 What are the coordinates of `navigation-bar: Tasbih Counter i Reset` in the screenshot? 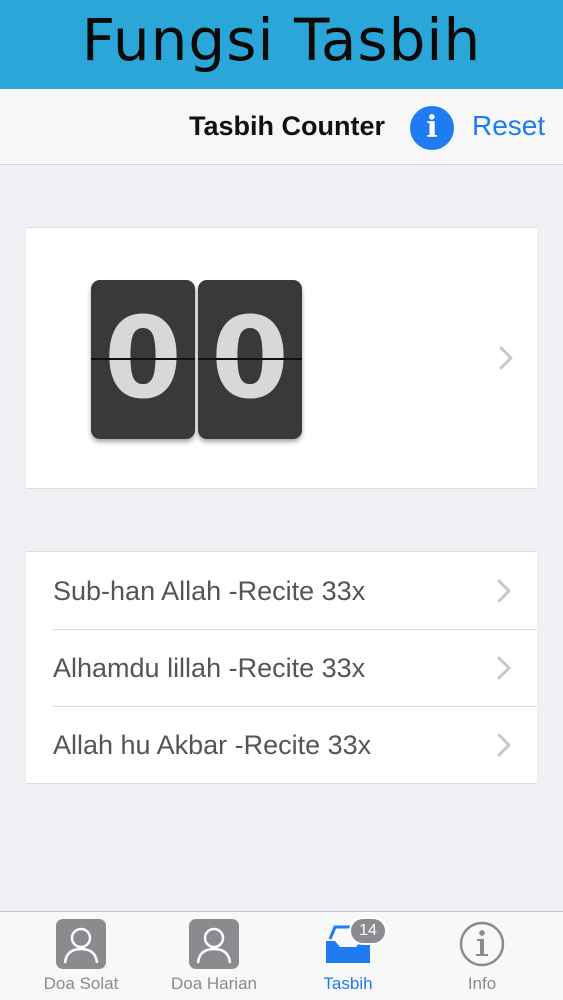 It's located at (281, 127).